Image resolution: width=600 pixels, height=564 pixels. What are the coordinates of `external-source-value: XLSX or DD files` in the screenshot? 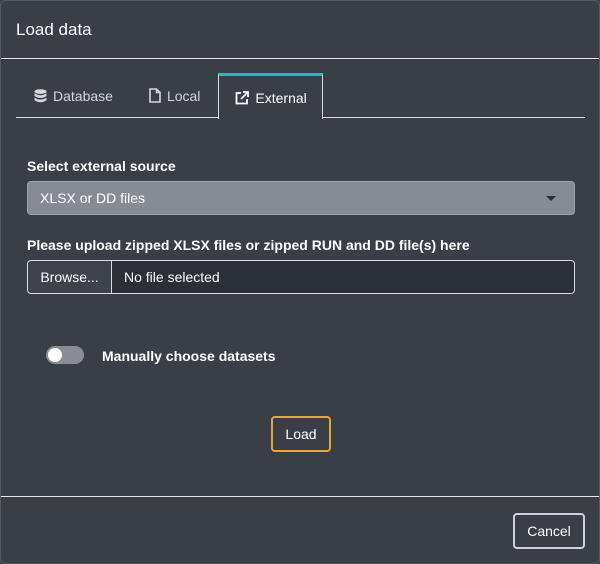 It's located at (93, 198).